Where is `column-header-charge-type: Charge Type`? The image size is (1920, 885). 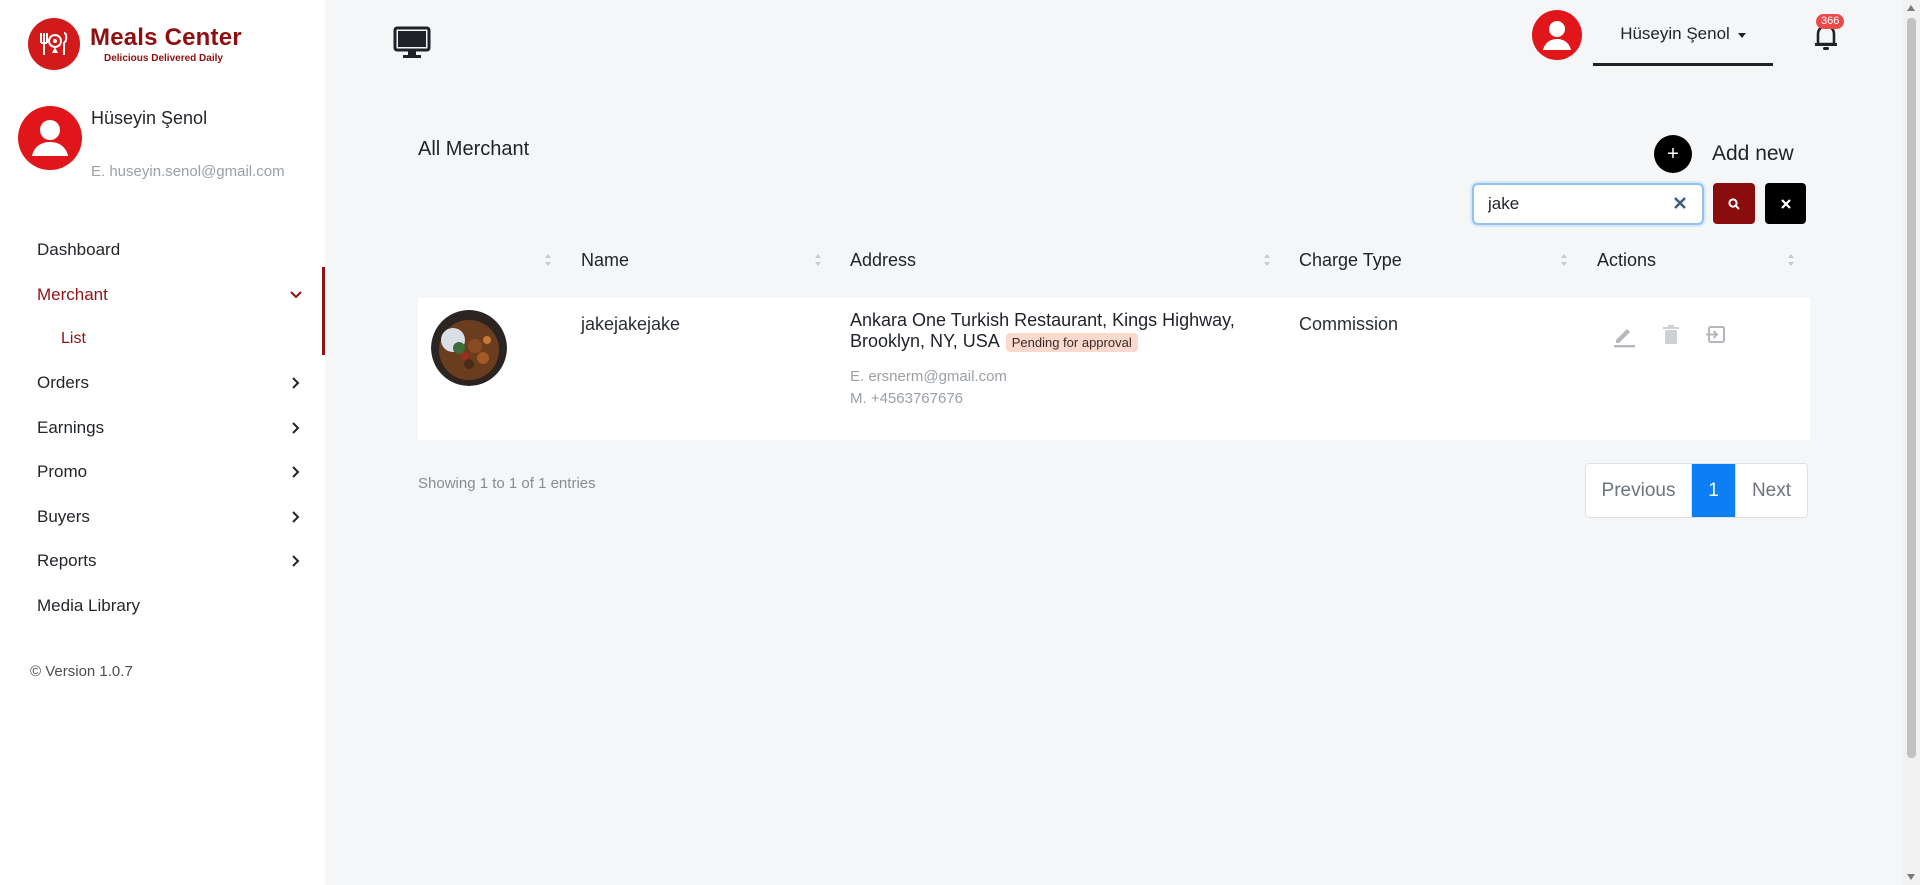 column-header-charge-type: Charge Type is located at coordinates (1350, 260).